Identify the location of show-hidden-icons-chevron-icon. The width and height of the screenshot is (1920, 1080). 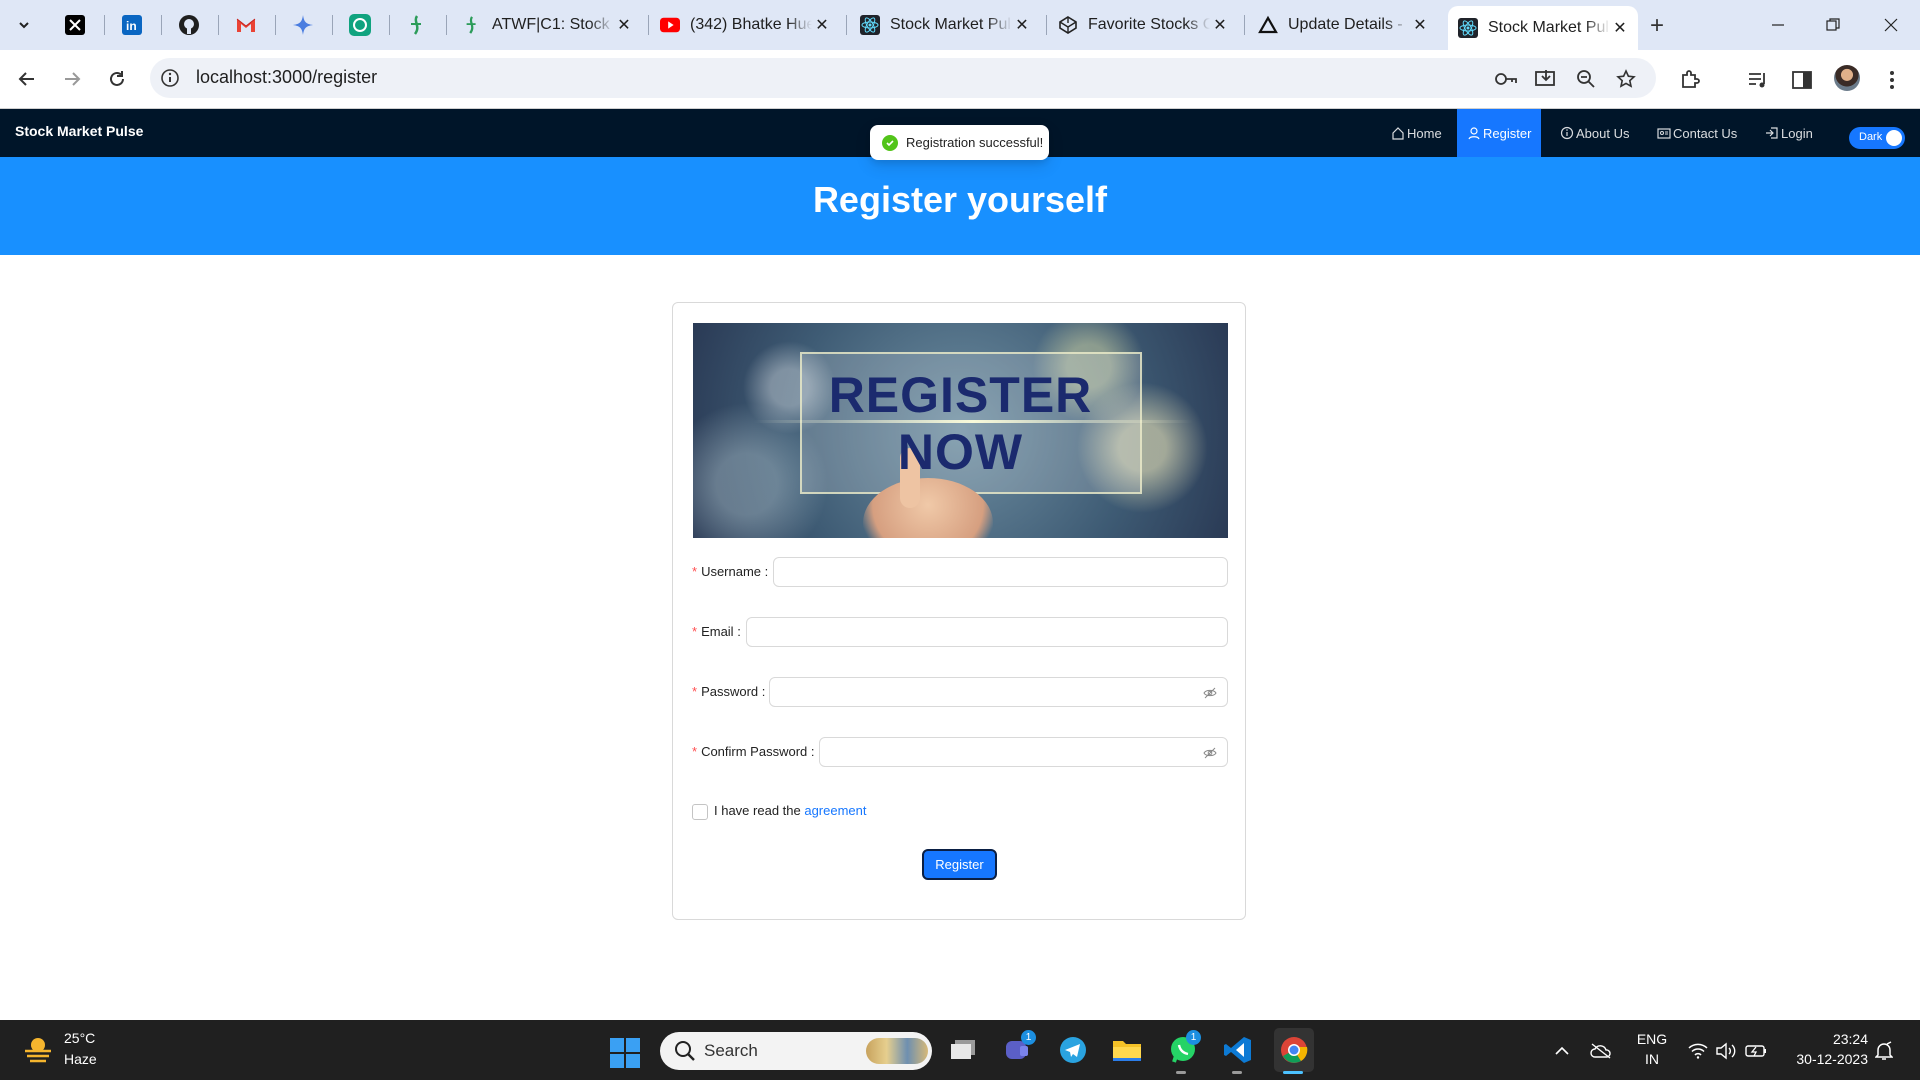
(1562, 1051).